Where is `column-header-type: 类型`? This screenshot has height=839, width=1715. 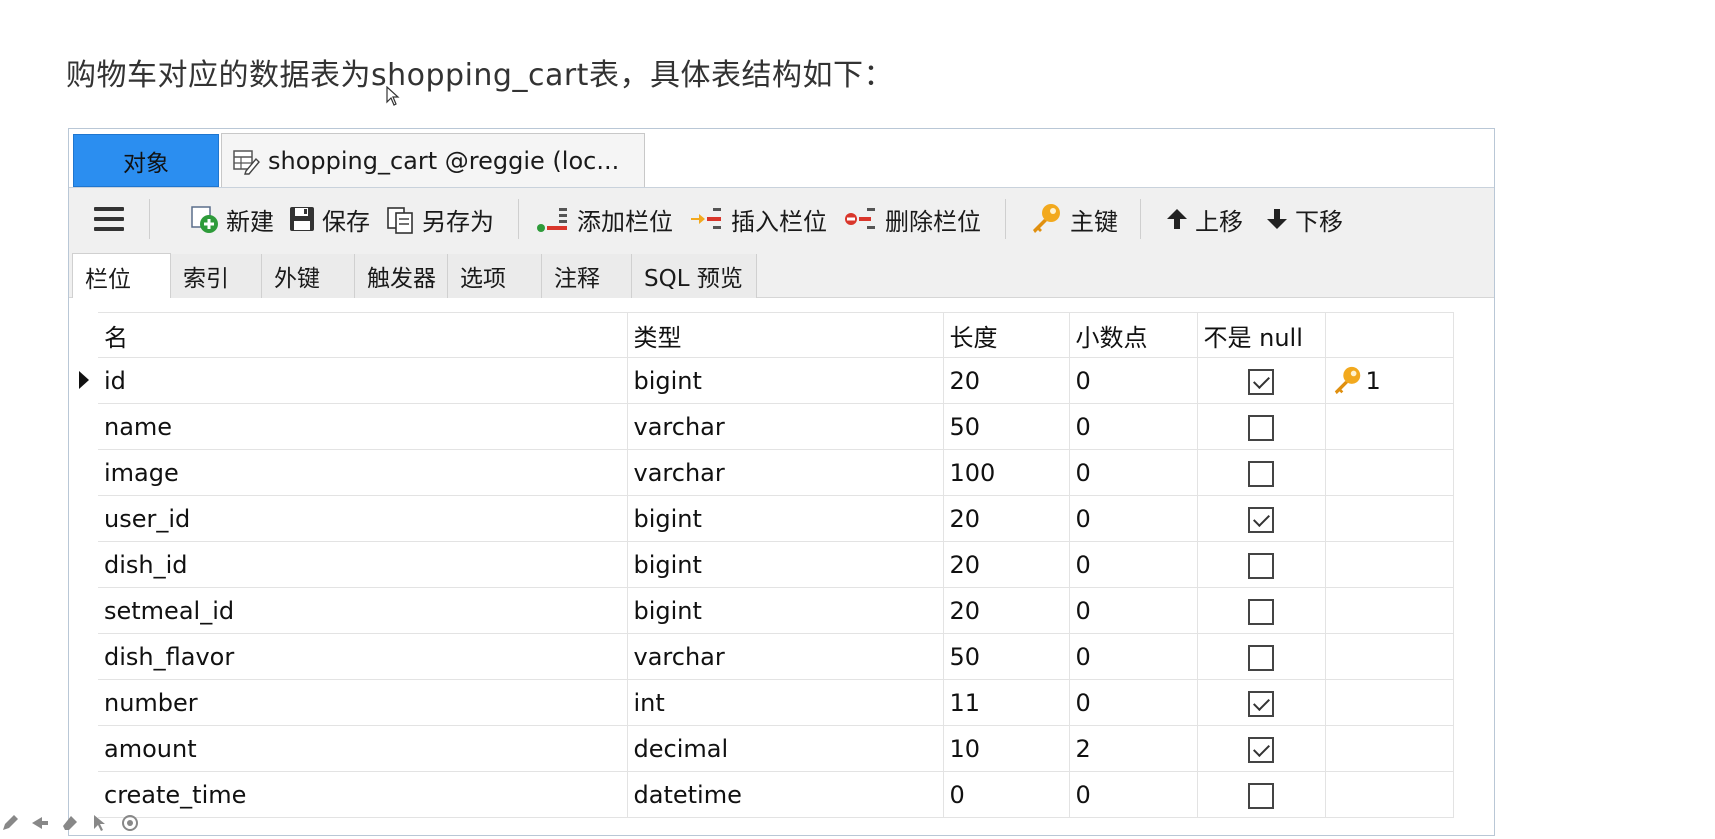
column-header-type: 类型 is located at coordinates (785, 335).